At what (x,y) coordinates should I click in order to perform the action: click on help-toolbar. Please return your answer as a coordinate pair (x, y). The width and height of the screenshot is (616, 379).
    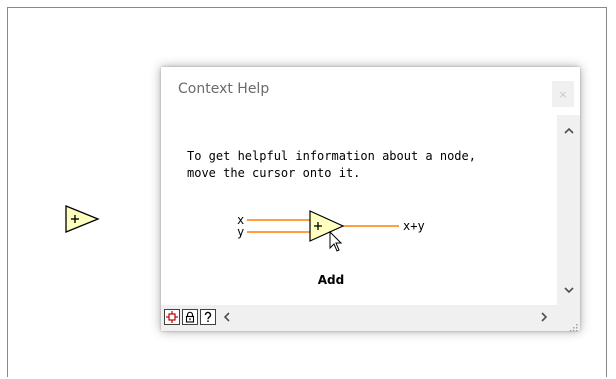
    Looking at the image, I should click on (370, 318).